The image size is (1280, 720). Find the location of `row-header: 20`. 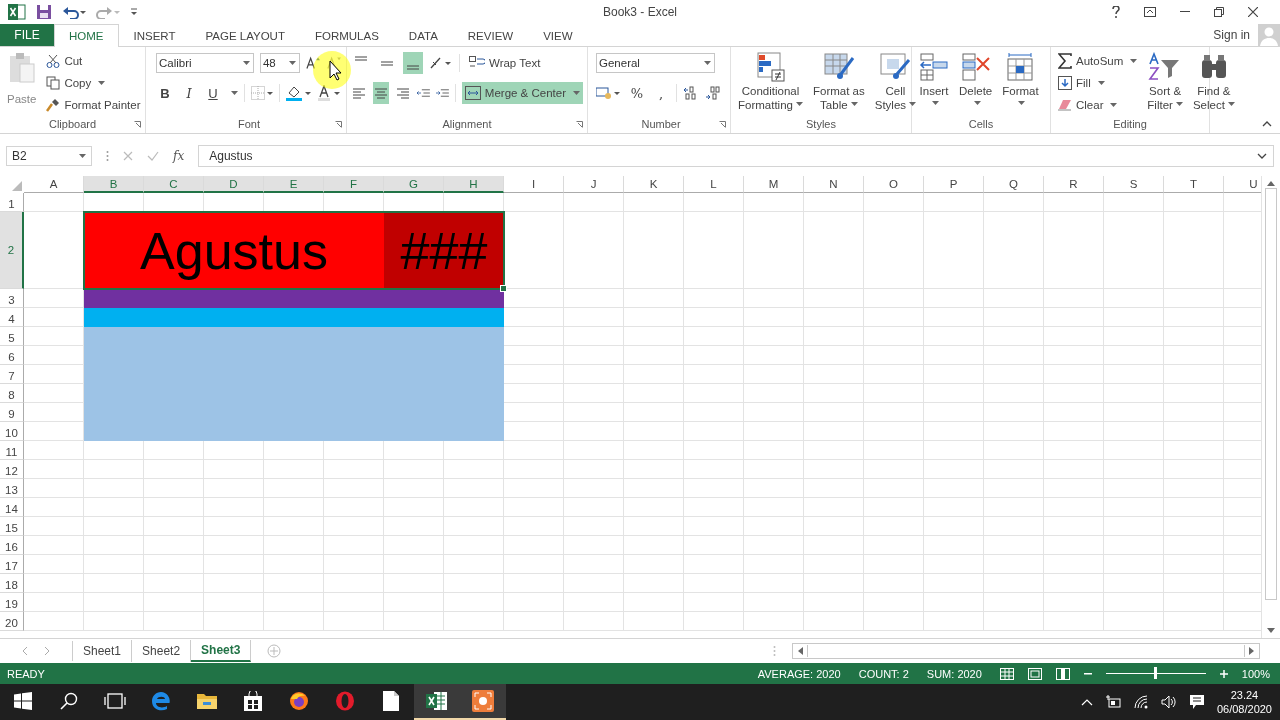

row-header: 20 is located at coordinates (12, 621).